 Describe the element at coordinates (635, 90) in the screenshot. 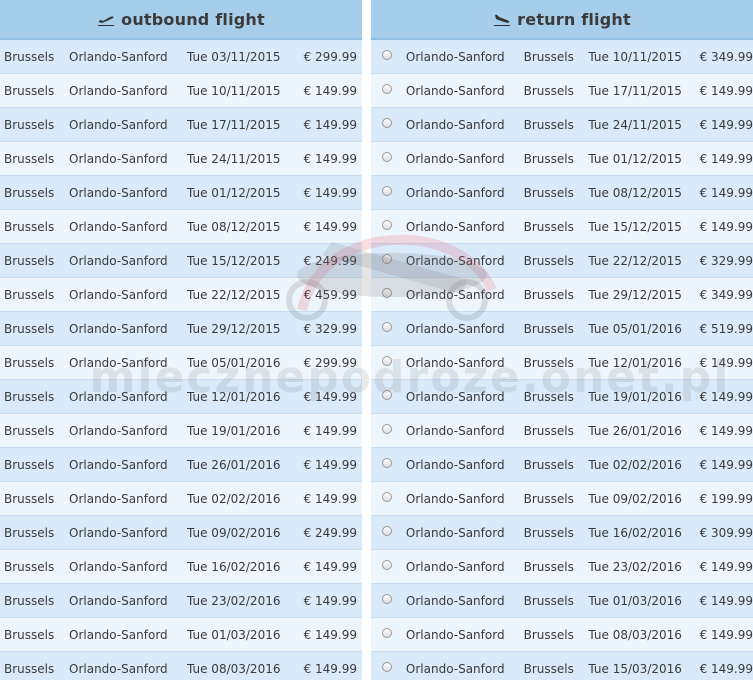

I see `flight-date: Tue 17/11/2015` at that location.